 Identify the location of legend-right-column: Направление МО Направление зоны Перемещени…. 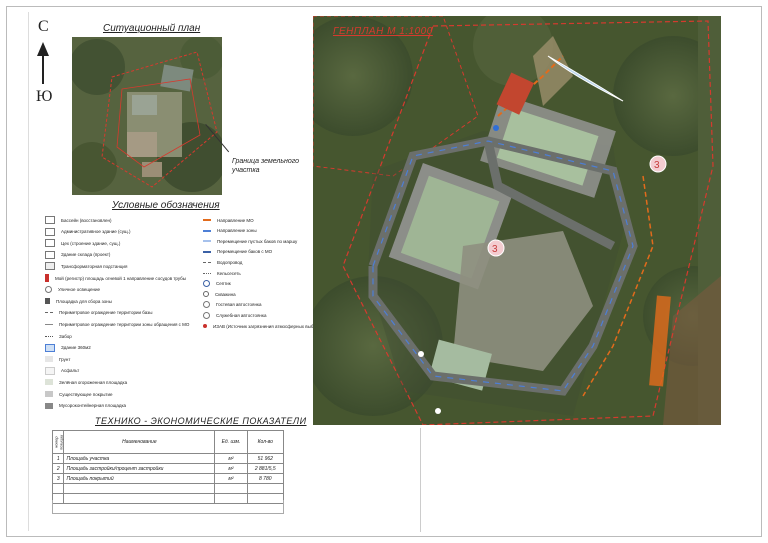
(265, 276).